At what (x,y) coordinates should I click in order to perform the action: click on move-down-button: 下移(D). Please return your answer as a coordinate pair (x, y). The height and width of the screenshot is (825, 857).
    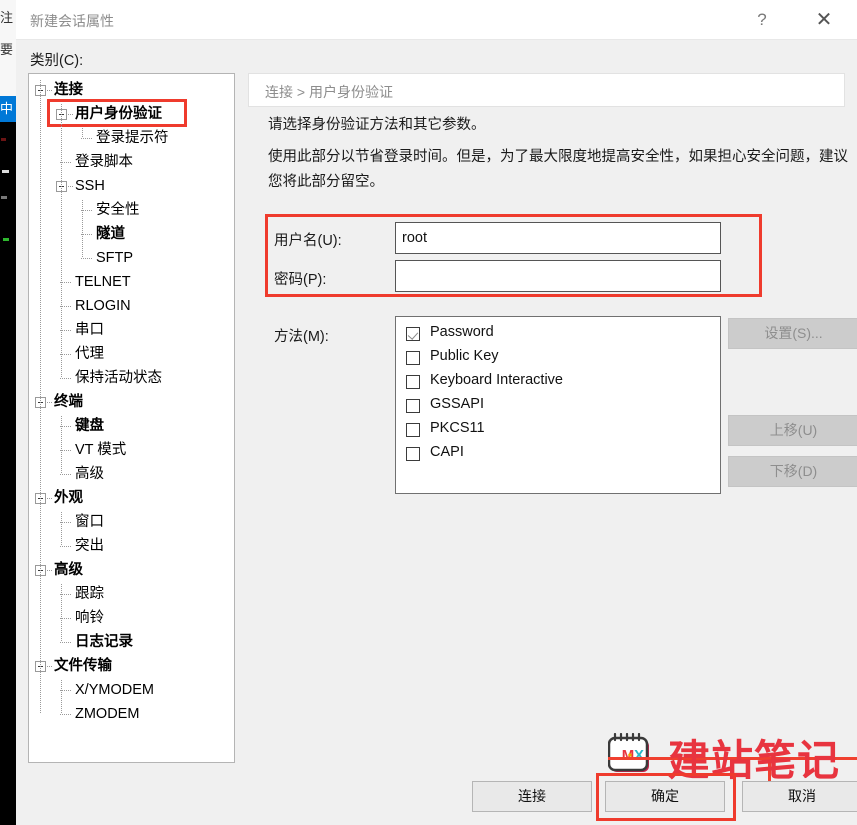
    Looking at the image, I should click on (792, 471).